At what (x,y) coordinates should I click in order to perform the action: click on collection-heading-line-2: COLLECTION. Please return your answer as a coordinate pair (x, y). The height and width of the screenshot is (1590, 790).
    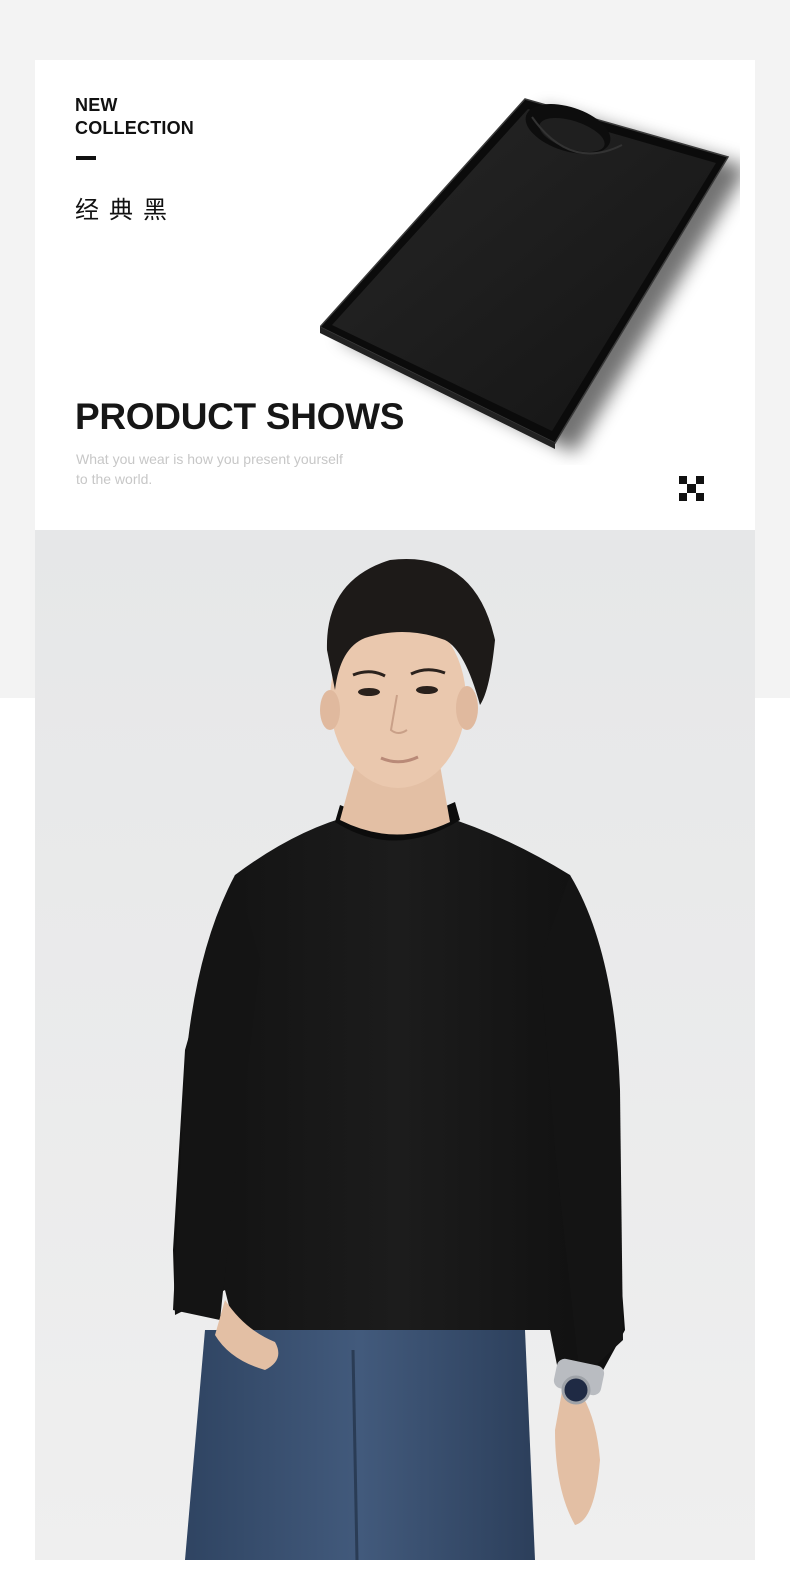
    Looking at the image, I should click on (134, 128).